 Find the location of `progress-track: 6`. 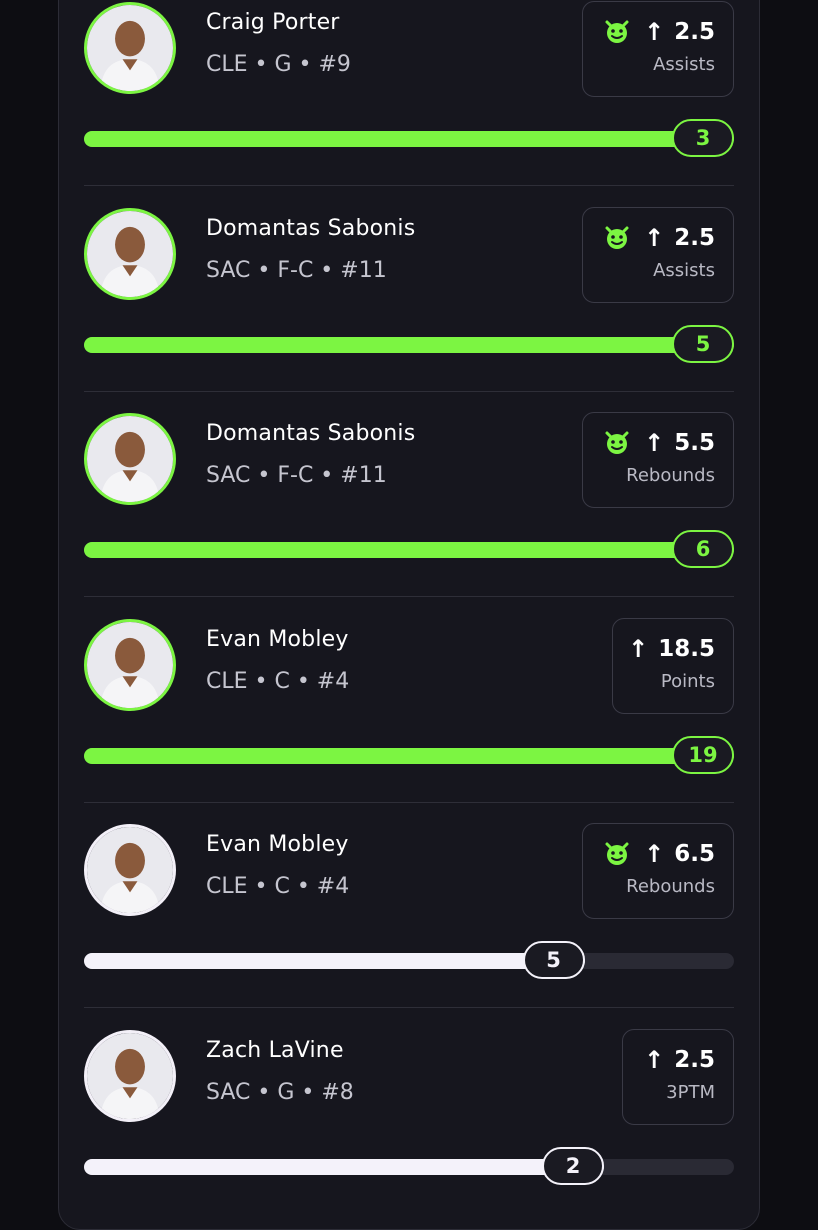

progress-track: 6 is located at coordinates (409, 549).